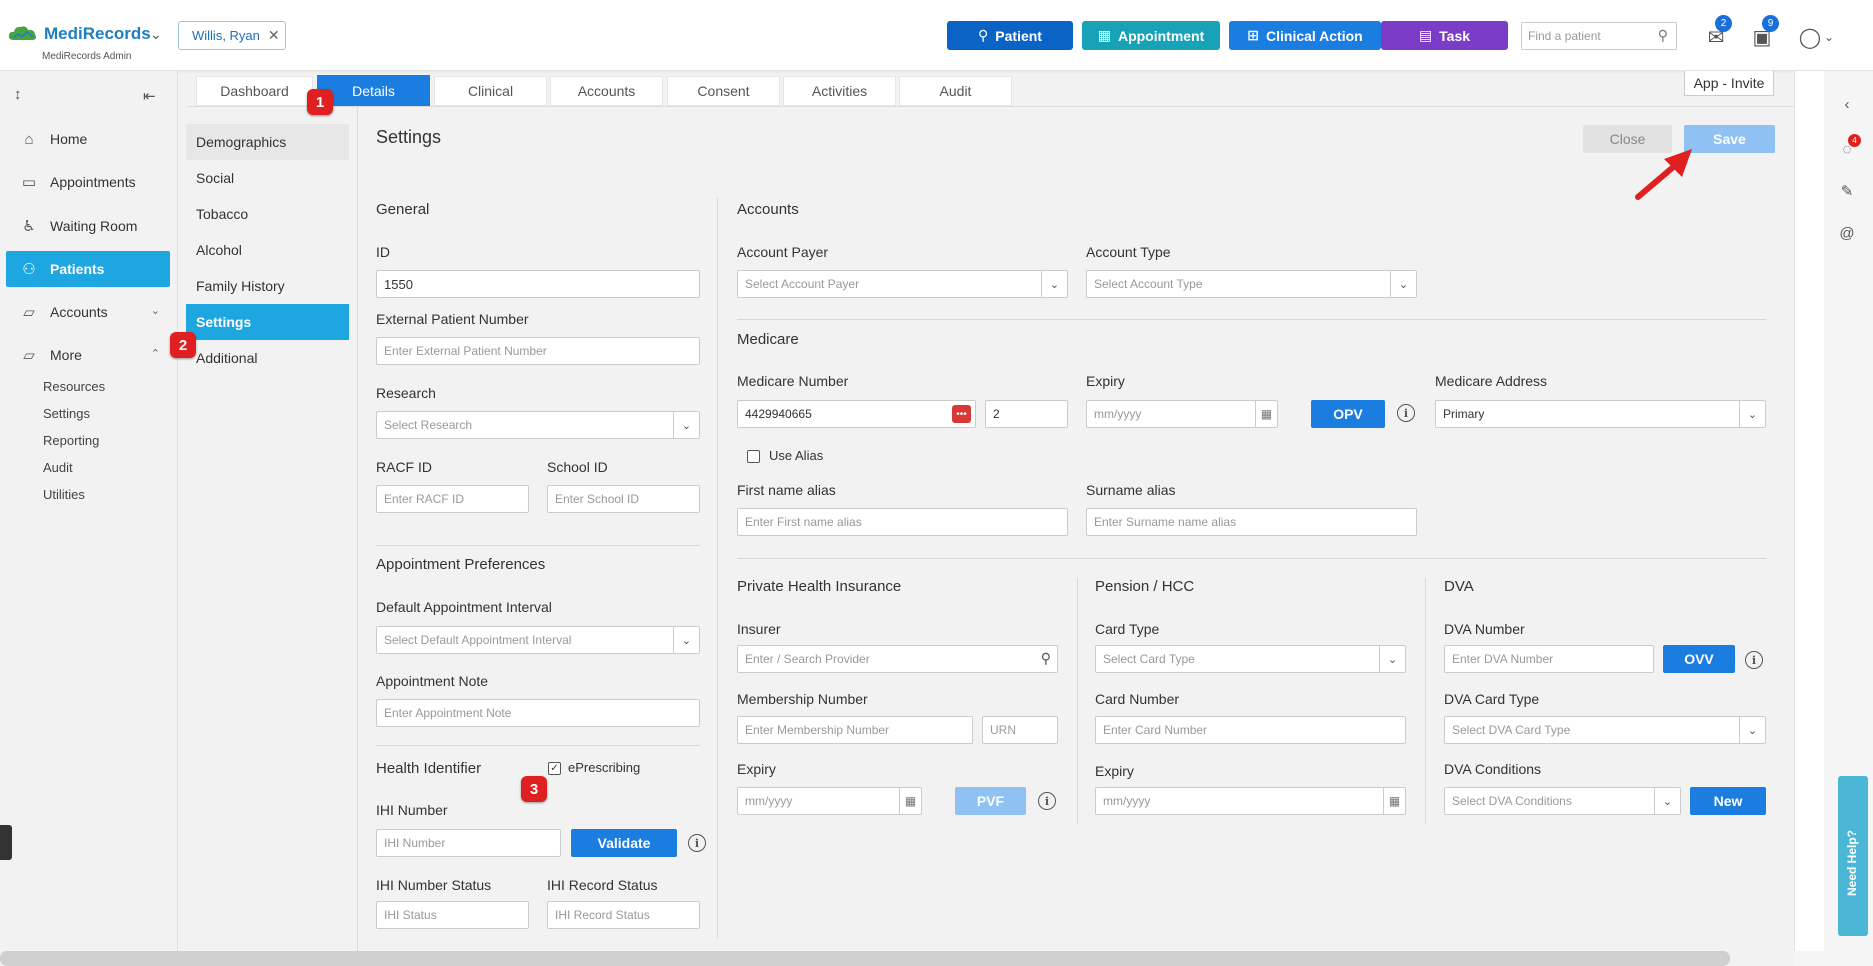 The width and height of the screenshot is (1873, 966). What do you see at coordinates (88, 312) in the screenshot?
I see `sidebar-item-accounts: ▱ Accounts ⌄` at bounding box center [88, 312].